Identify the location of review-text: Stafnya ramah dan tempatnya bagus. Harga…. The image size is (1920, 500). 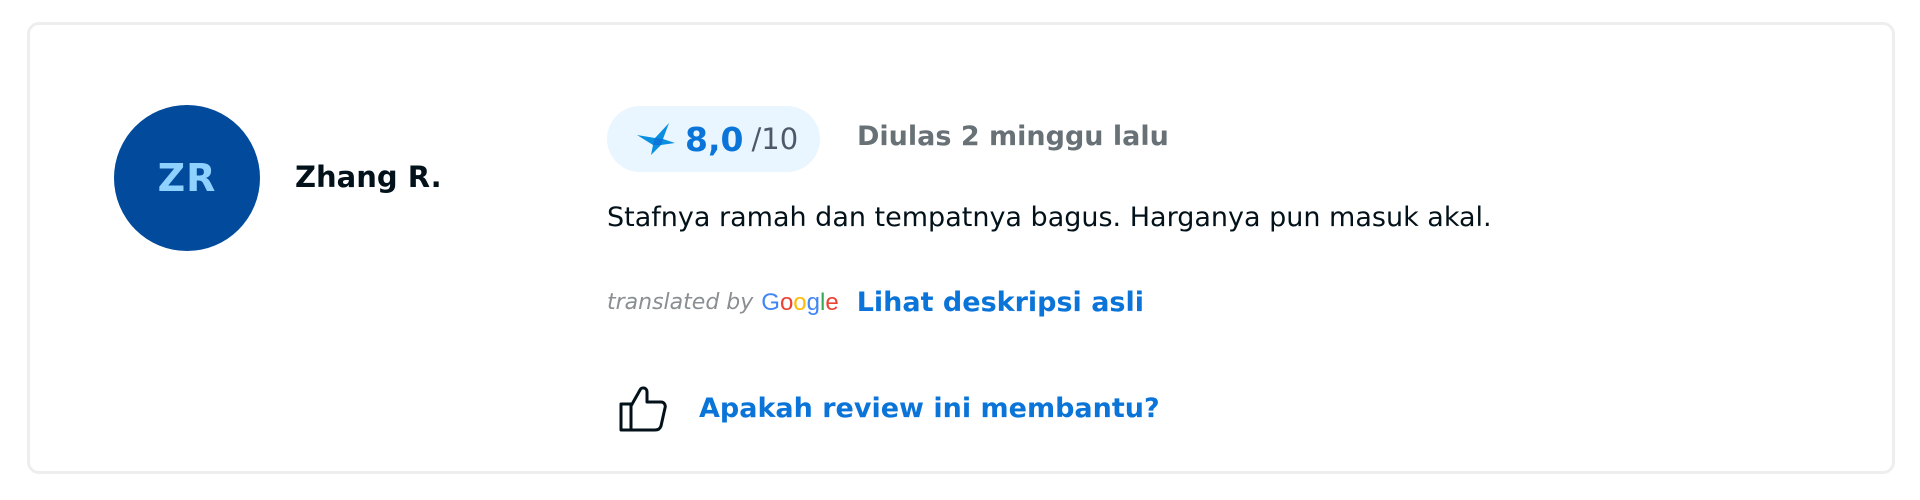
(1049, 217).